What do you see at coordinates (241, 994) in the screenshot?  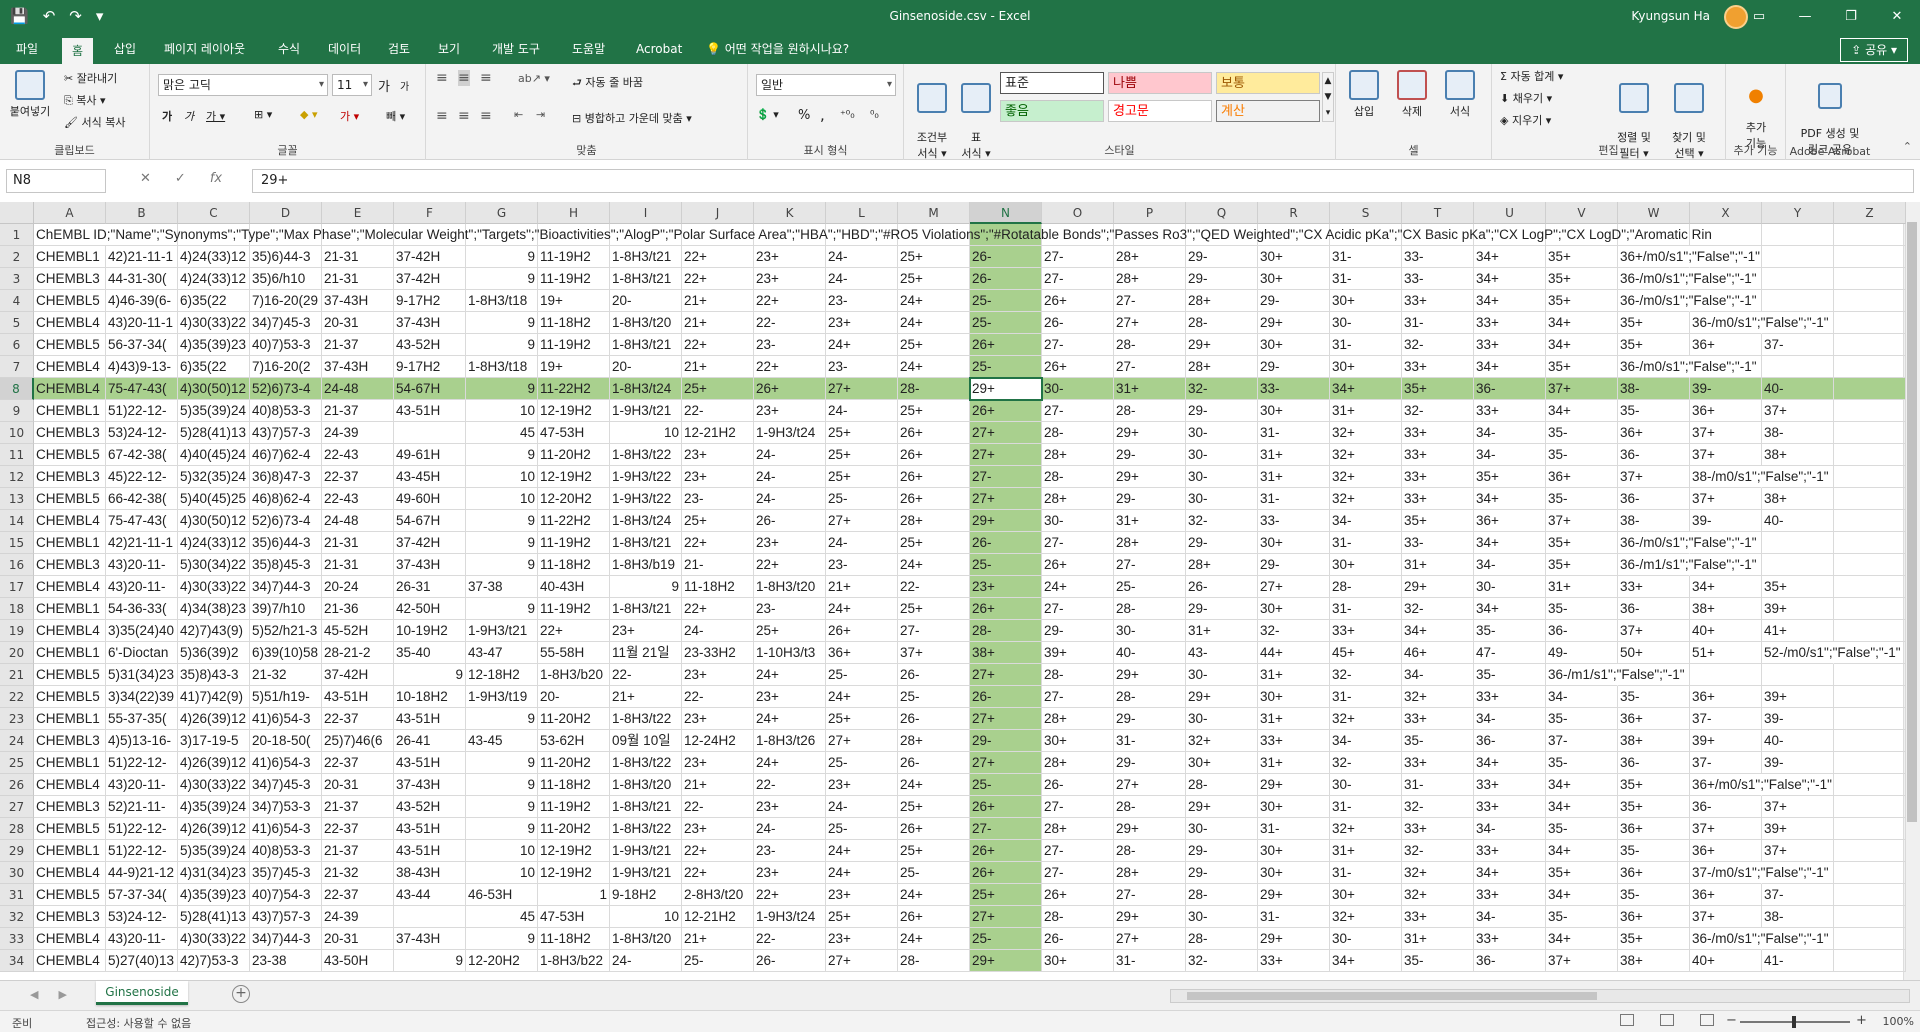 I see `add-sheet-icon: +` at bounding box center [241, 994].